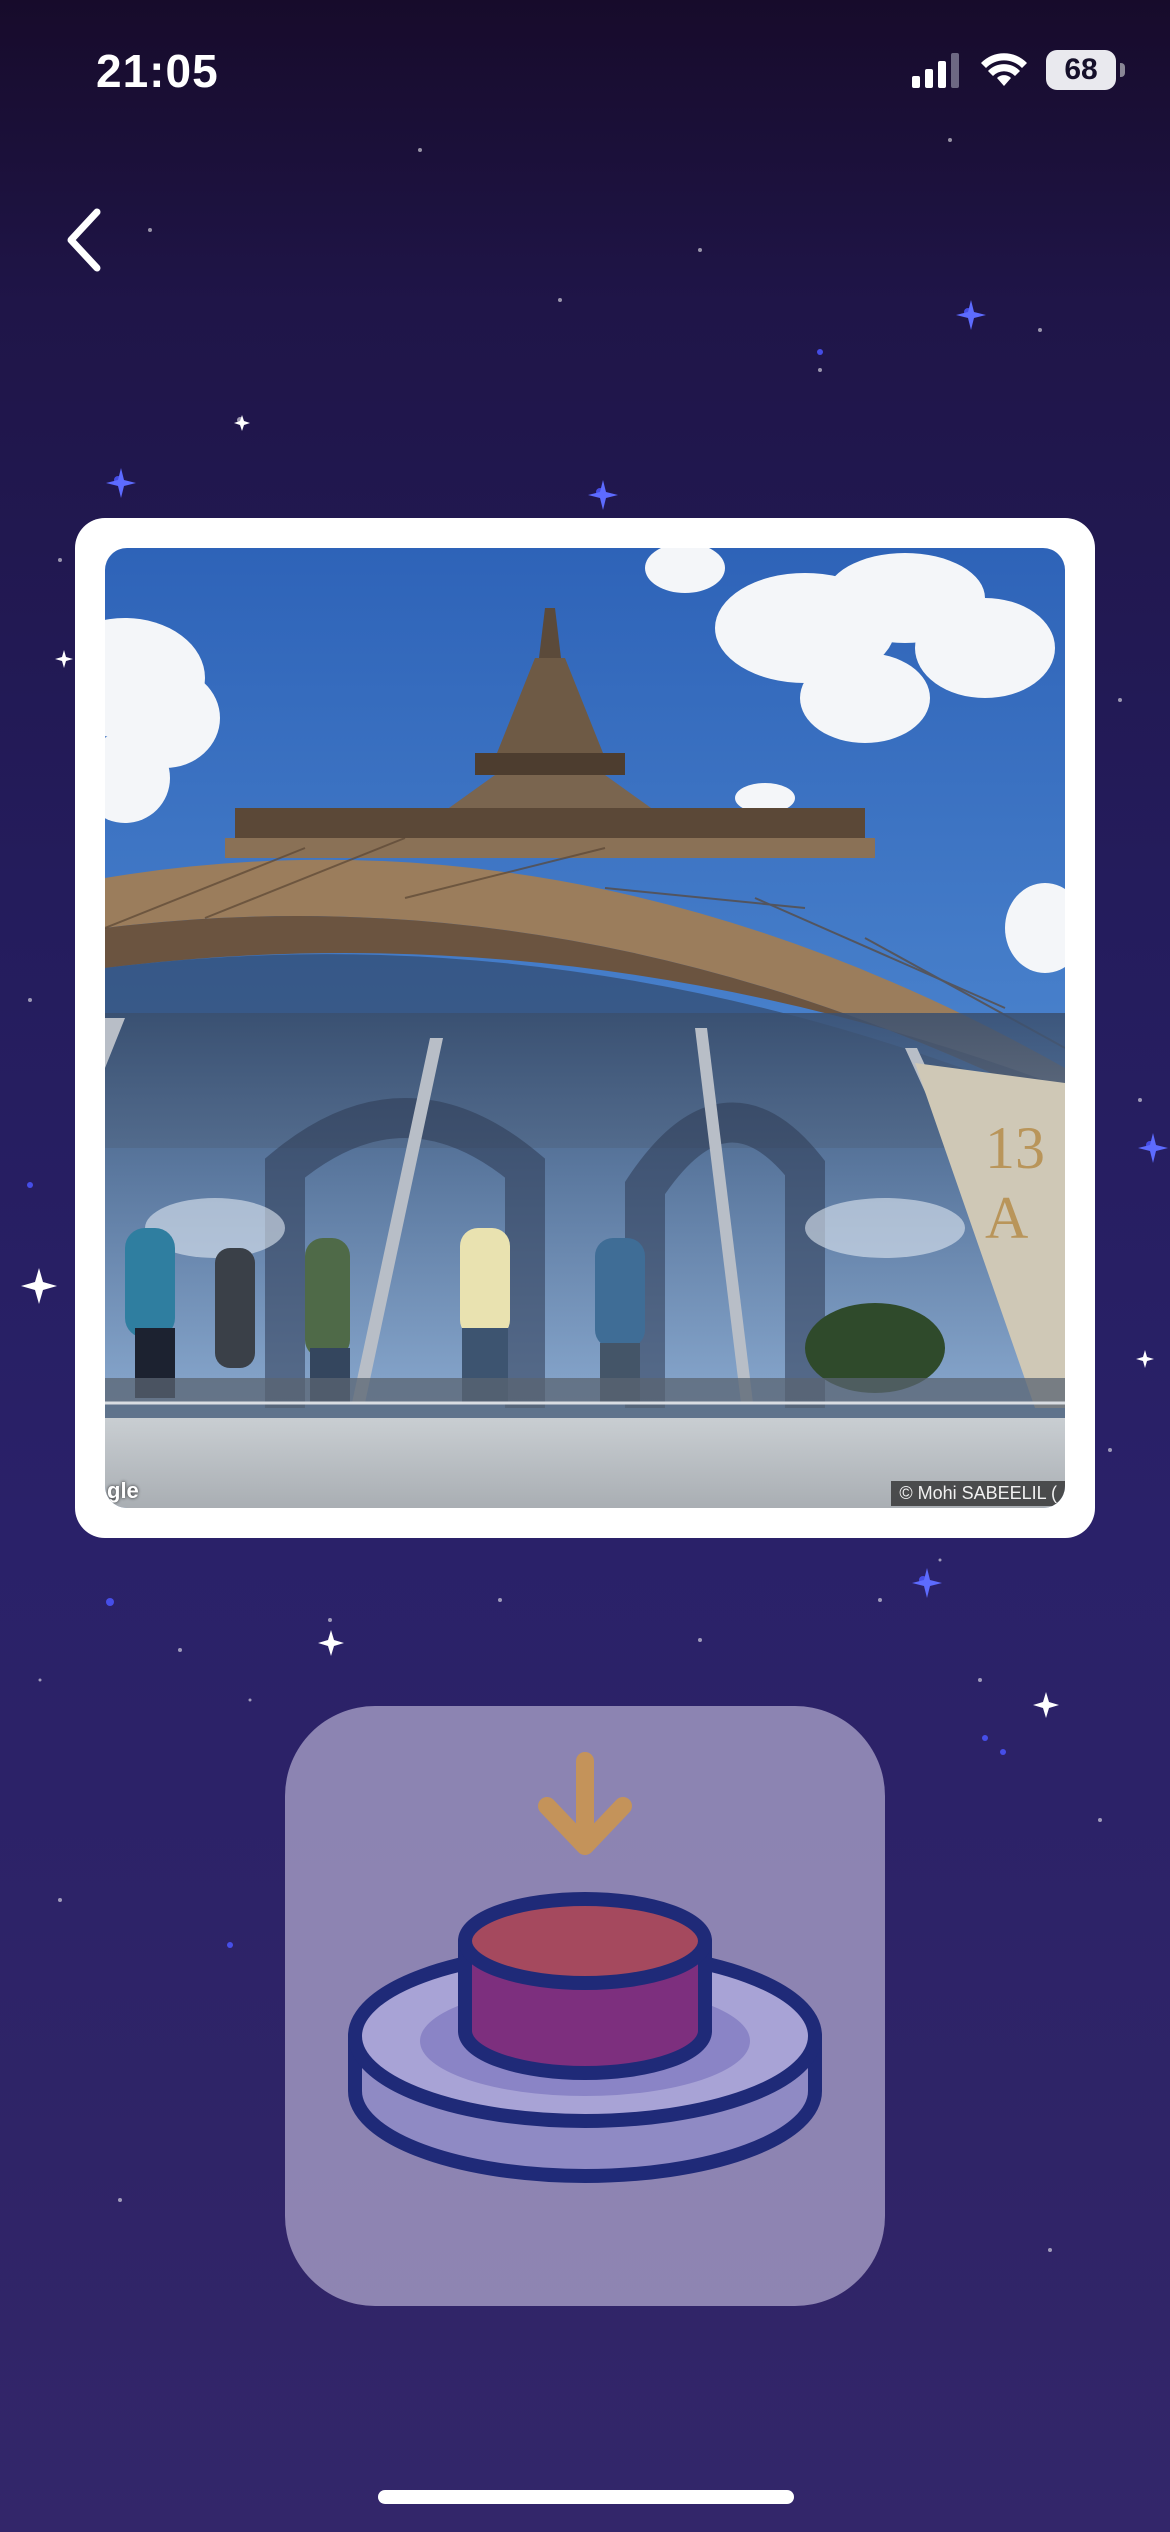 The width and height of the screenshot is (1170, 2532). I want to click on back-button, so click(83, 240).